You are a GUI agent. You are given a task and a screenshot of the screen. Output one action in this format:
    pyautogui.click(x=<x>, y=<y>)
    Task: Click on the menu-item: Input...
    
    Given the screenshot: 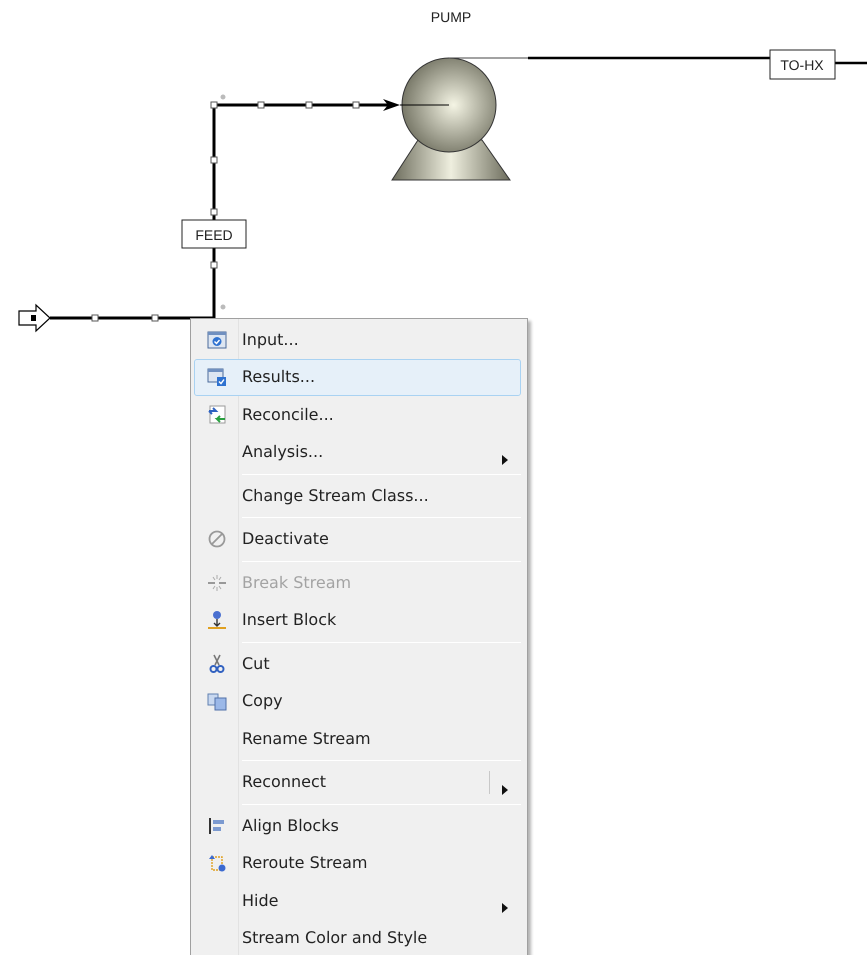 What is the action you would take?
    pyautogui.click(x=357, y=339)
    